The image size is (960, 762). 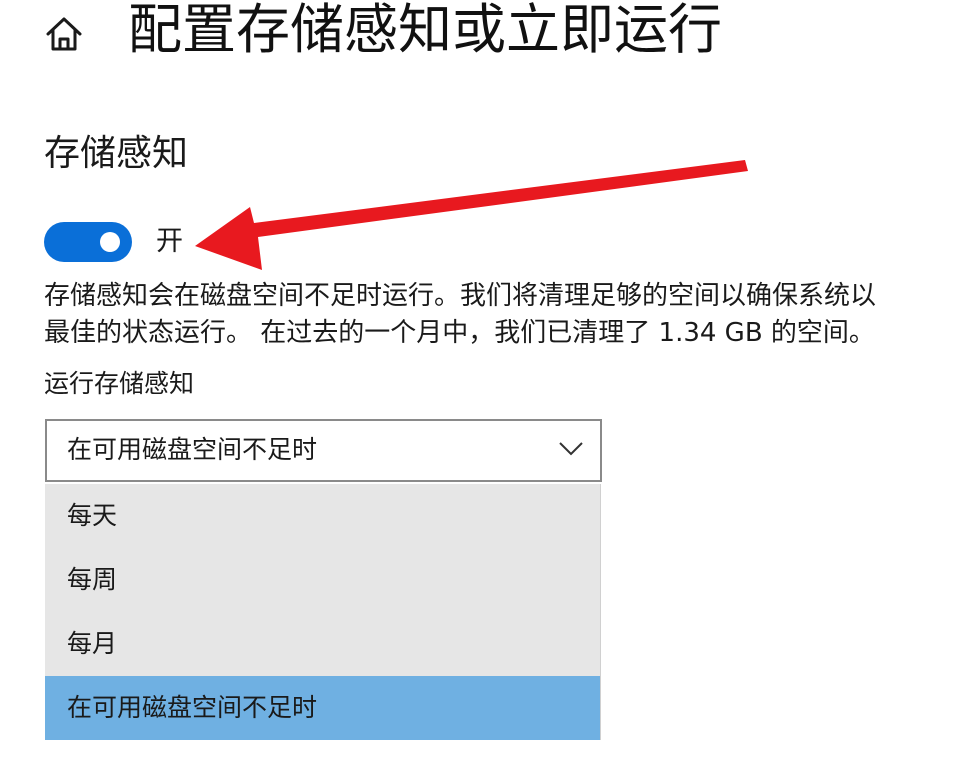 I want to click on select-value: 在可用磁盘空间不足时, so click(x=192, y=449).